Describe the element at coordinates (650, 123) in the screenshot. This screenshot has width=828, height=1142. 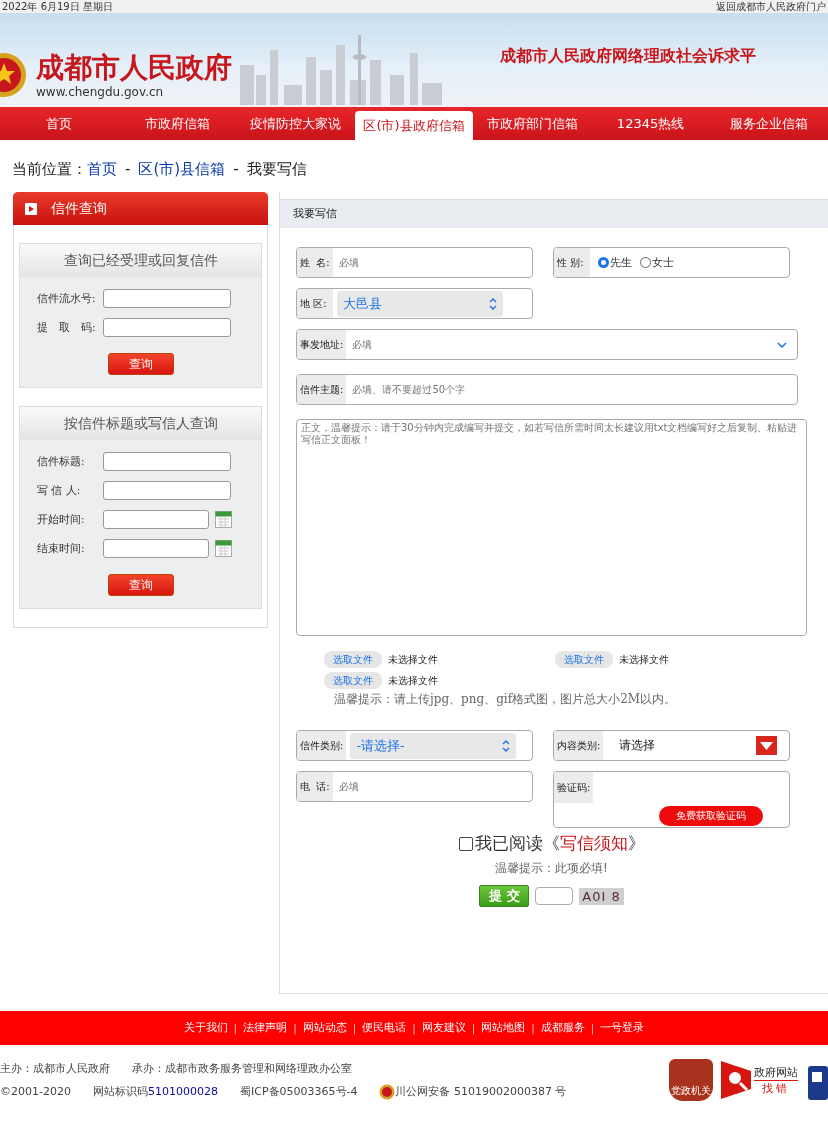
I see `nav-tab: 12345热线` at that location.